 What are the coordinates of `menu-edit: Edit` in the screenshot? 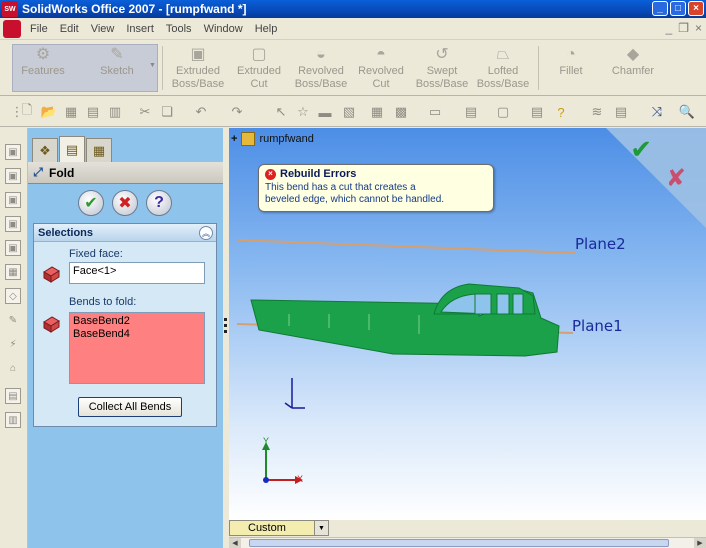 It's located at (69, 29).